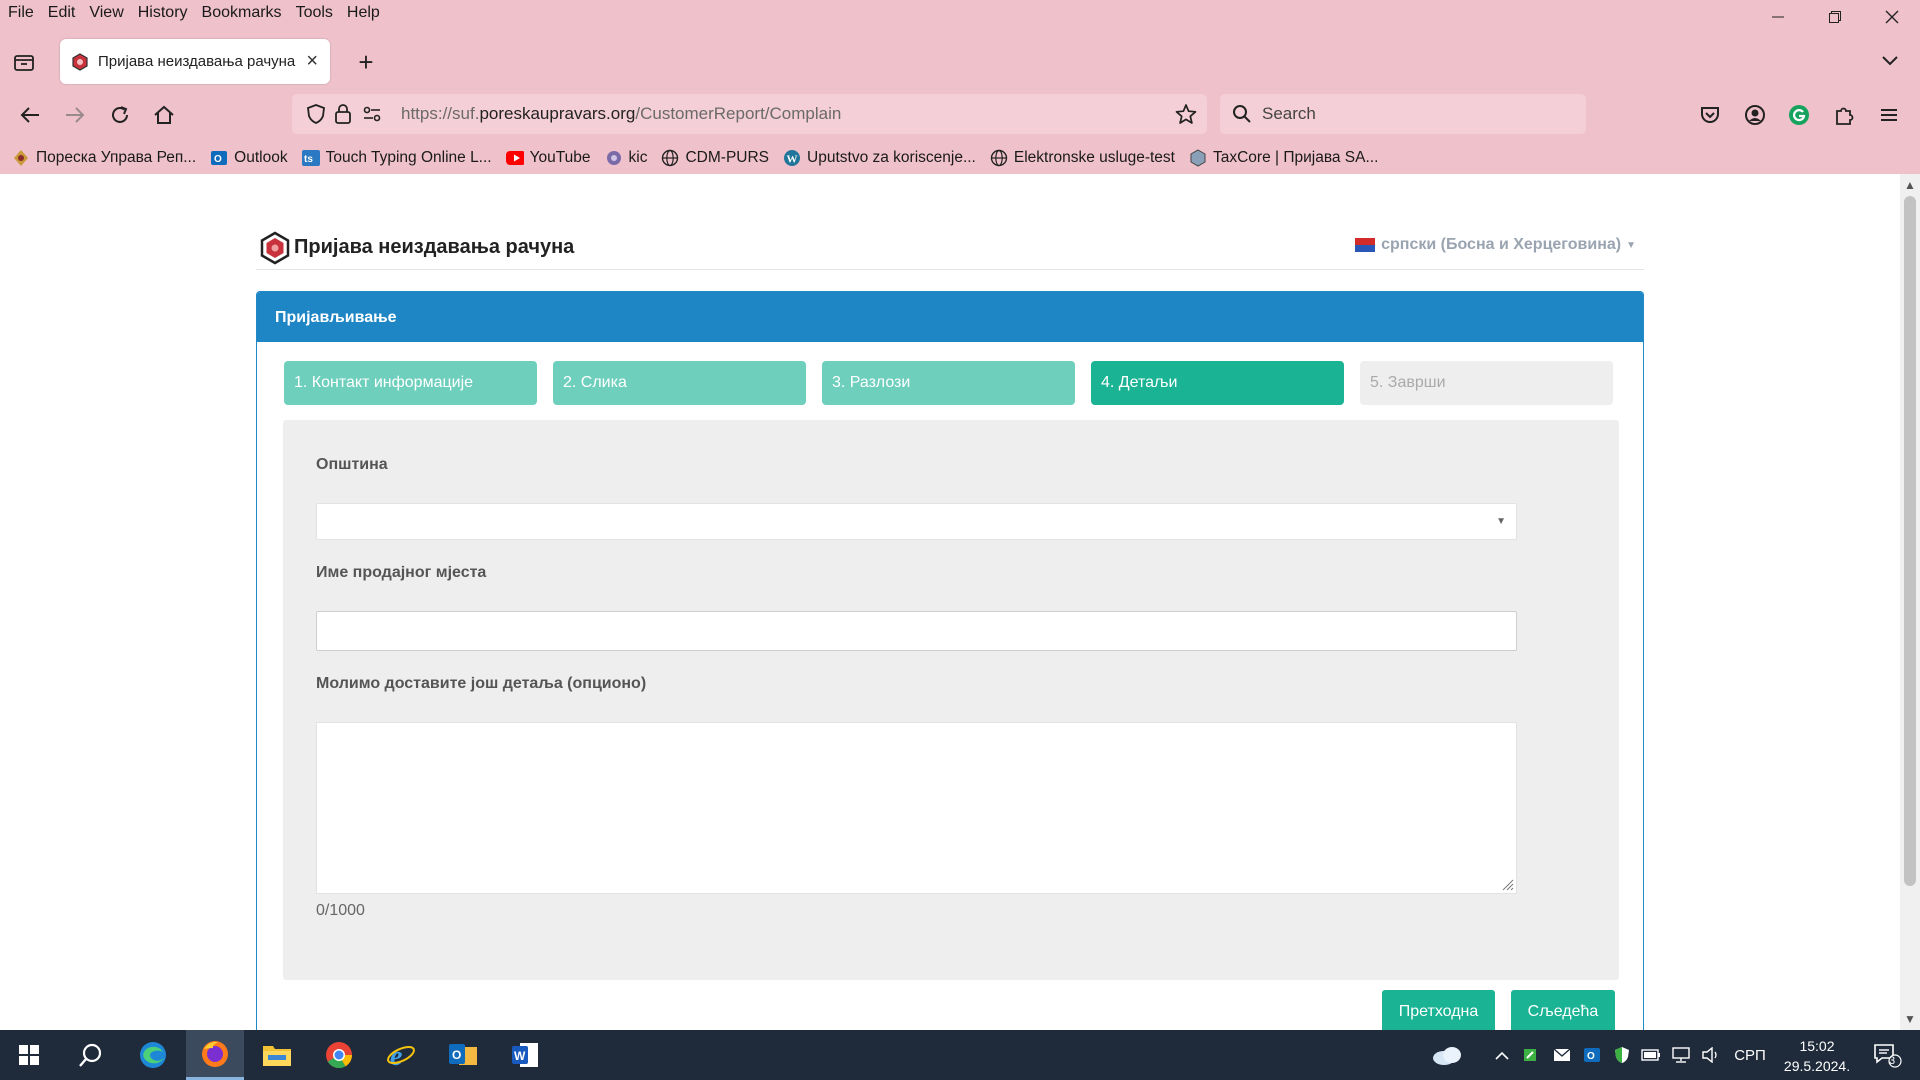  I want to click on resize-grip-icon, so click(1507, 884).